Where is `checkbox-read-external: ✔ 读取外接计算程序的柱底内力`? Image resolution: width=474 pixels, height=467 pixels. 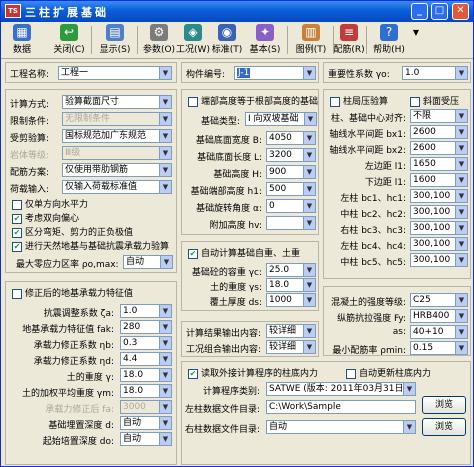 checkbox-read-external: ✔ 读取外接计算程序的柱底内力 is located at coordinates (253, 372).